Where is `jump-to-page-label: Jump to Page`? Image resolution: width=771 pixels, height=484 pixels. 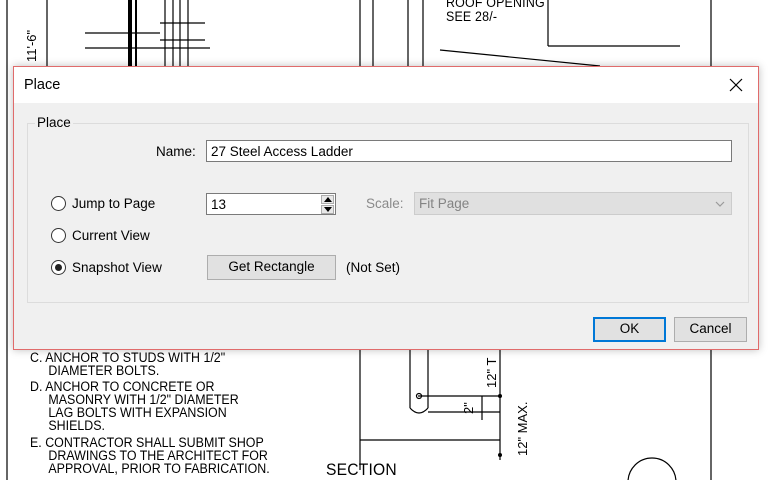
jump-to-page-label: Jump to Page is located at coordinates (113, 203).